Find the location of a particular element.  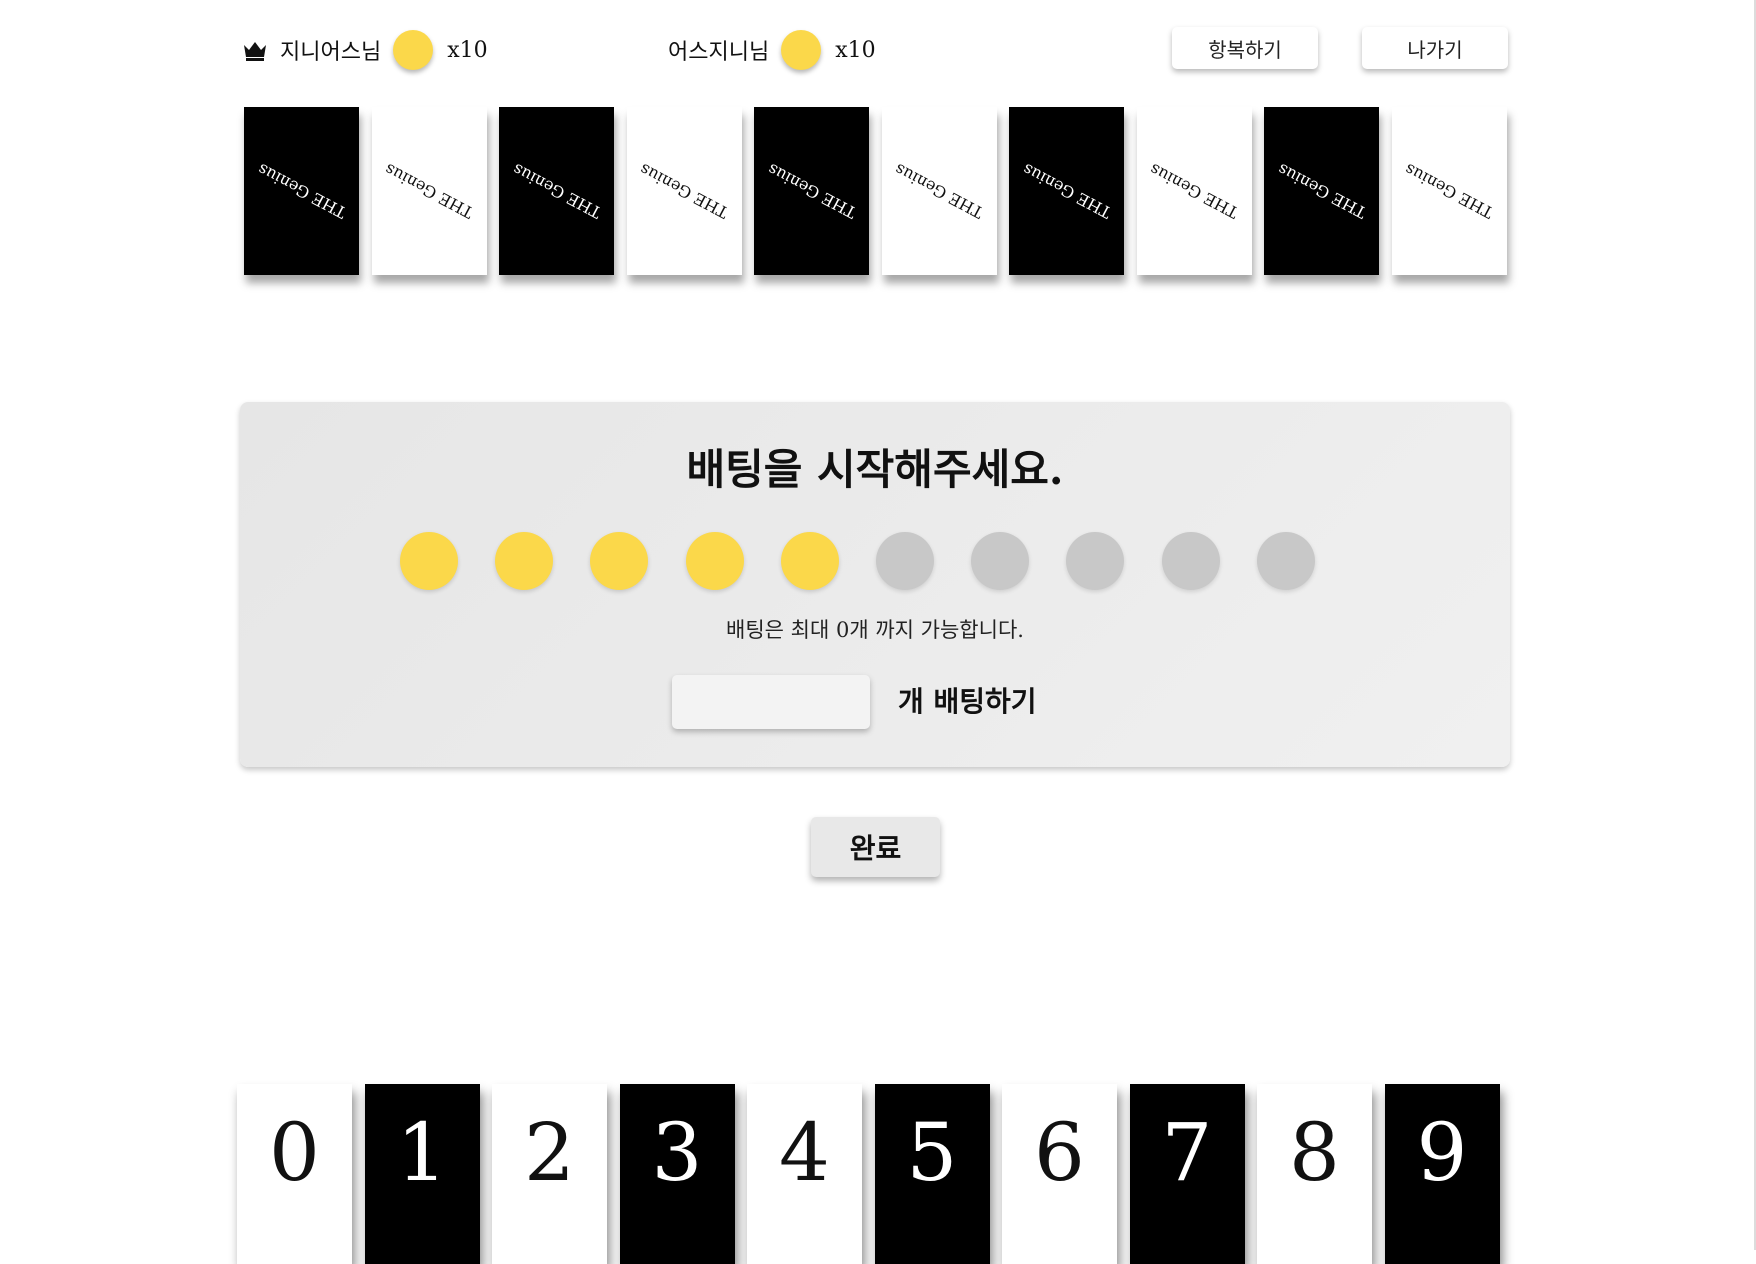

done-button: 완료 is located at coordinates (875, 847).